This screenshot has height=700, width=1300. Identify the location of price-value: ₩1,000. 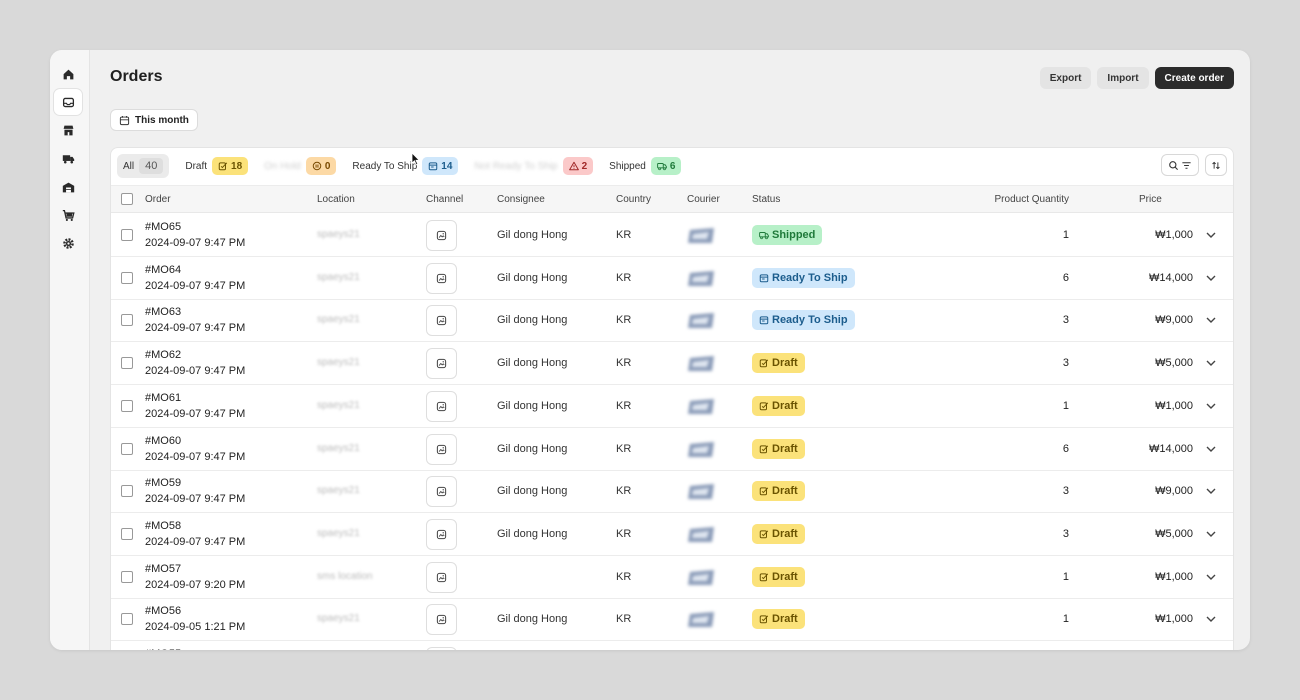
(1174, 619).